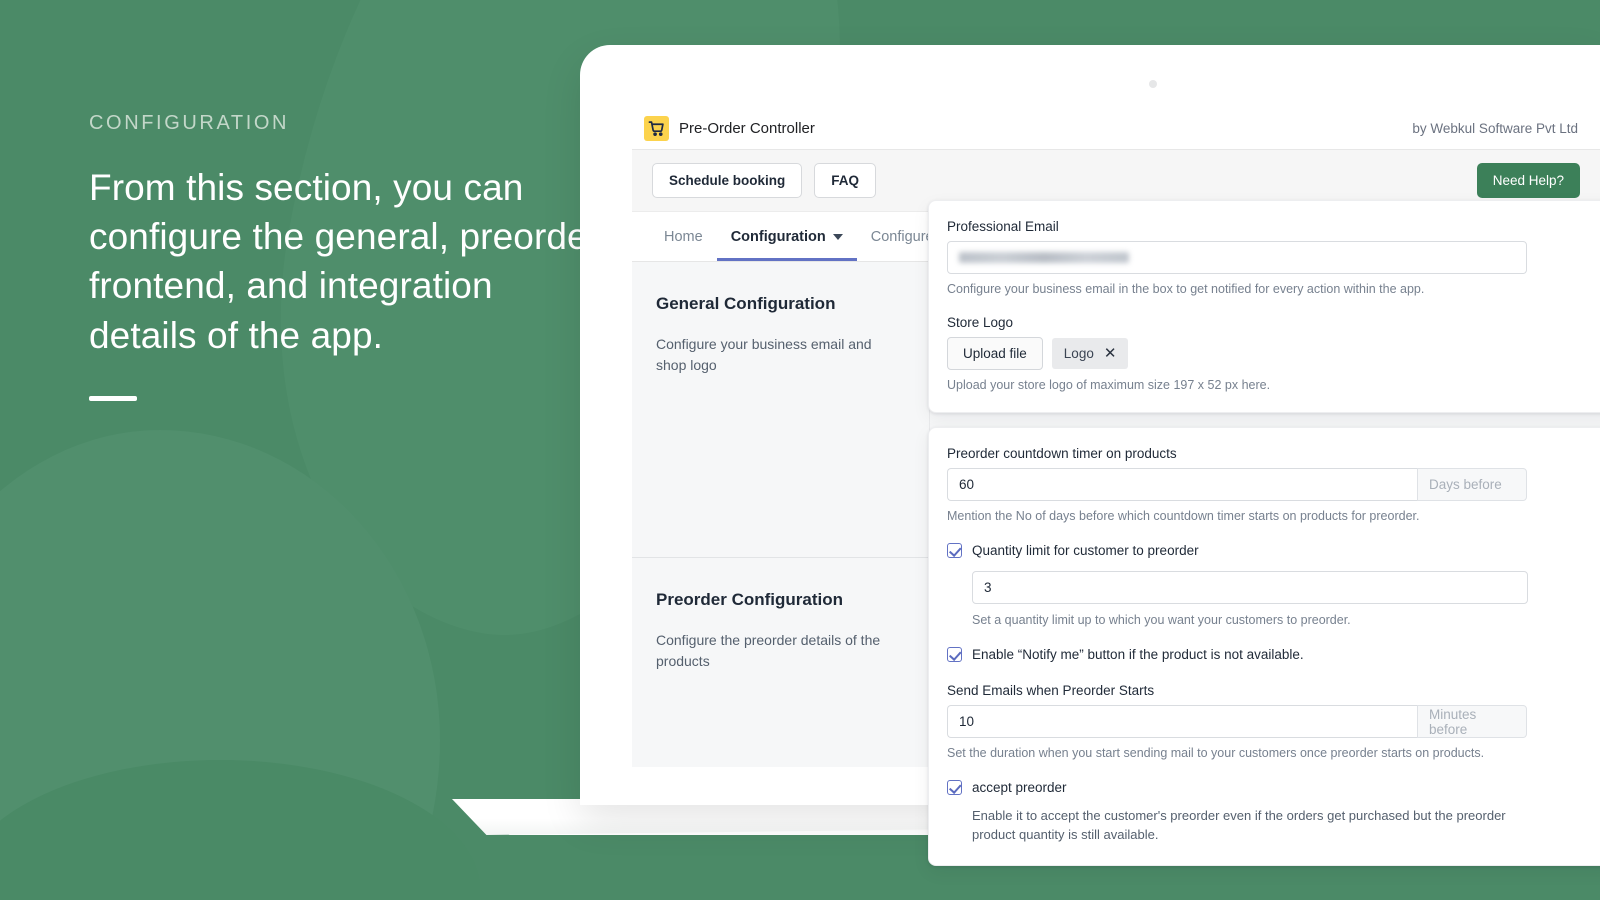 The width and height of the screenshot is (1600, 900). What do you see at coordinates (1271, 788) in the screenshot?
I see `accept-preorder-row: accept preorder` at bounding box center [1271, 788].